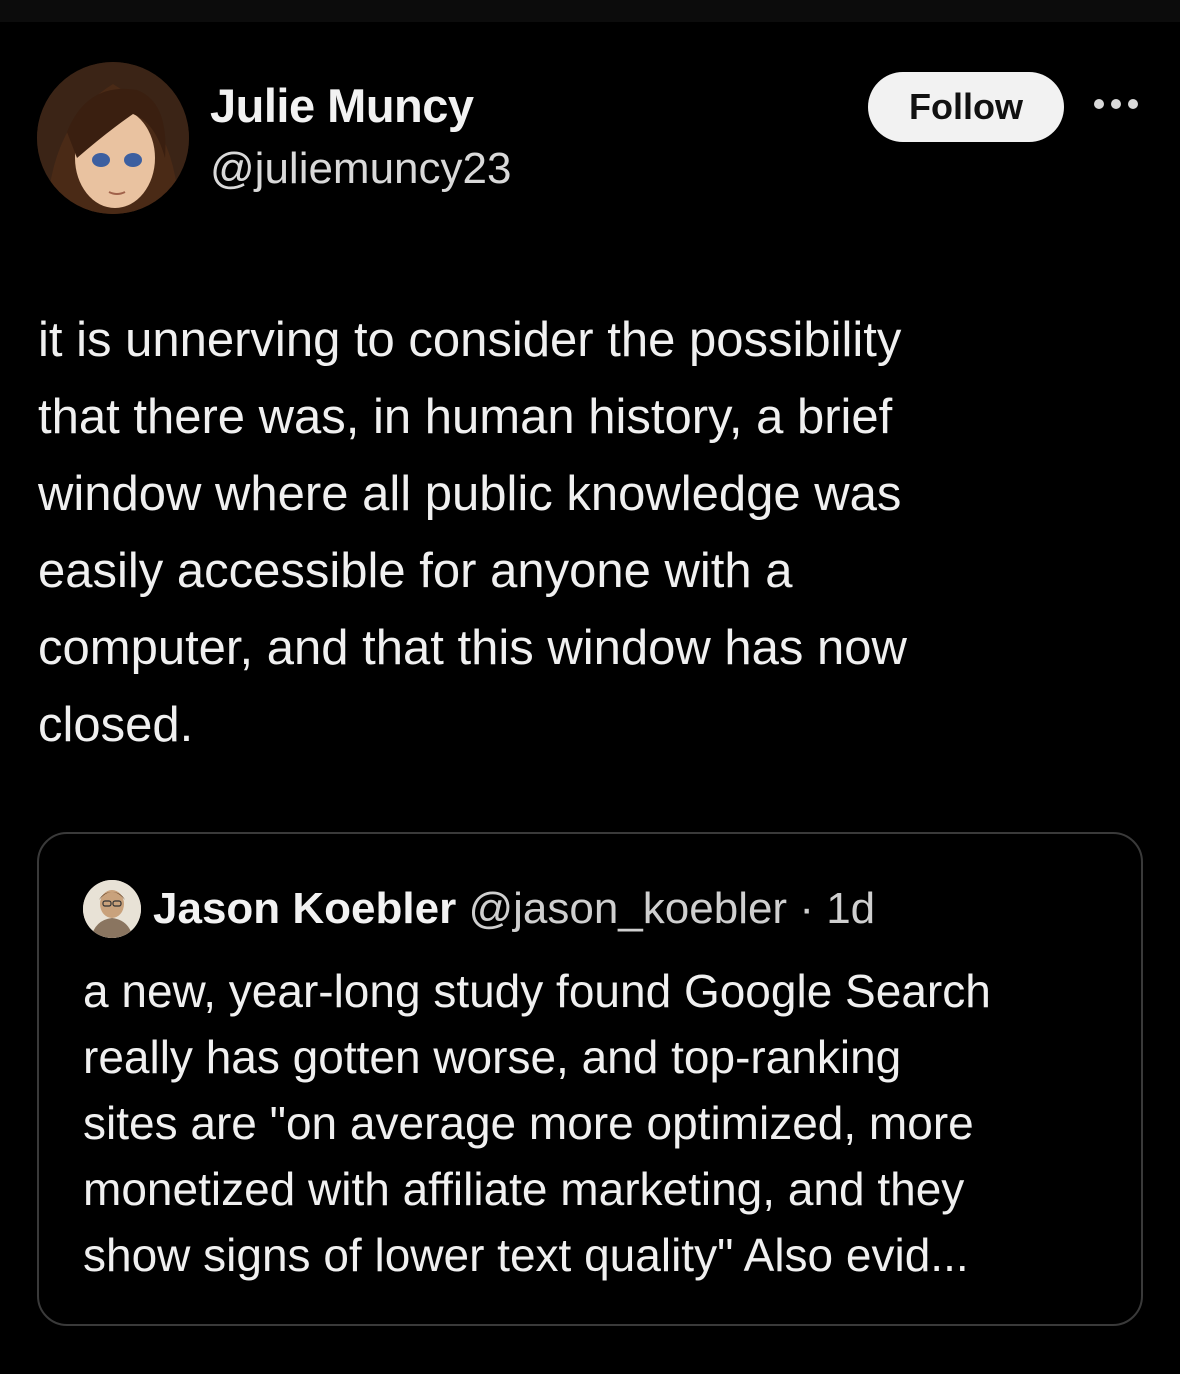  I want to click on quoted-author-name: Jason Koebler, so click(304, 908).